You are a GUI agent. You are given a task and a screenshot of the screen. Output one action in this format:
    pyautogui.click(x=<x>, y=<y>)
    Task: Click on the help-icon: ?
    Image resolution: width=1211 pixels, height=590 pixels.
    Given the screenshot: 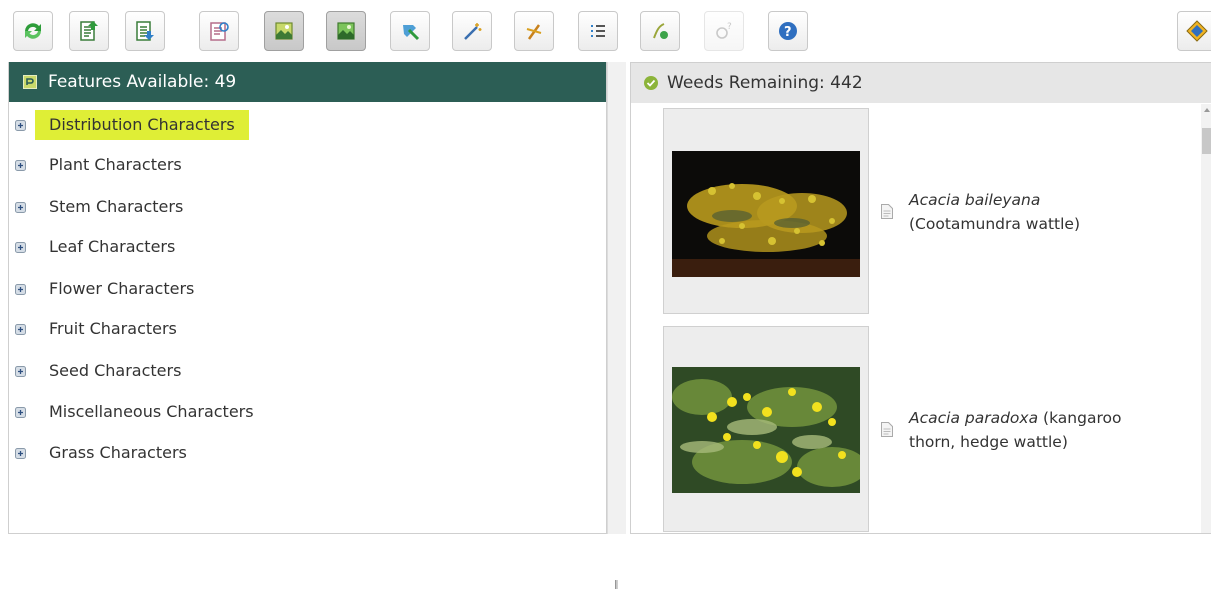 What is the action you would take?
    pyautogui.click(x=788, y=31)
    